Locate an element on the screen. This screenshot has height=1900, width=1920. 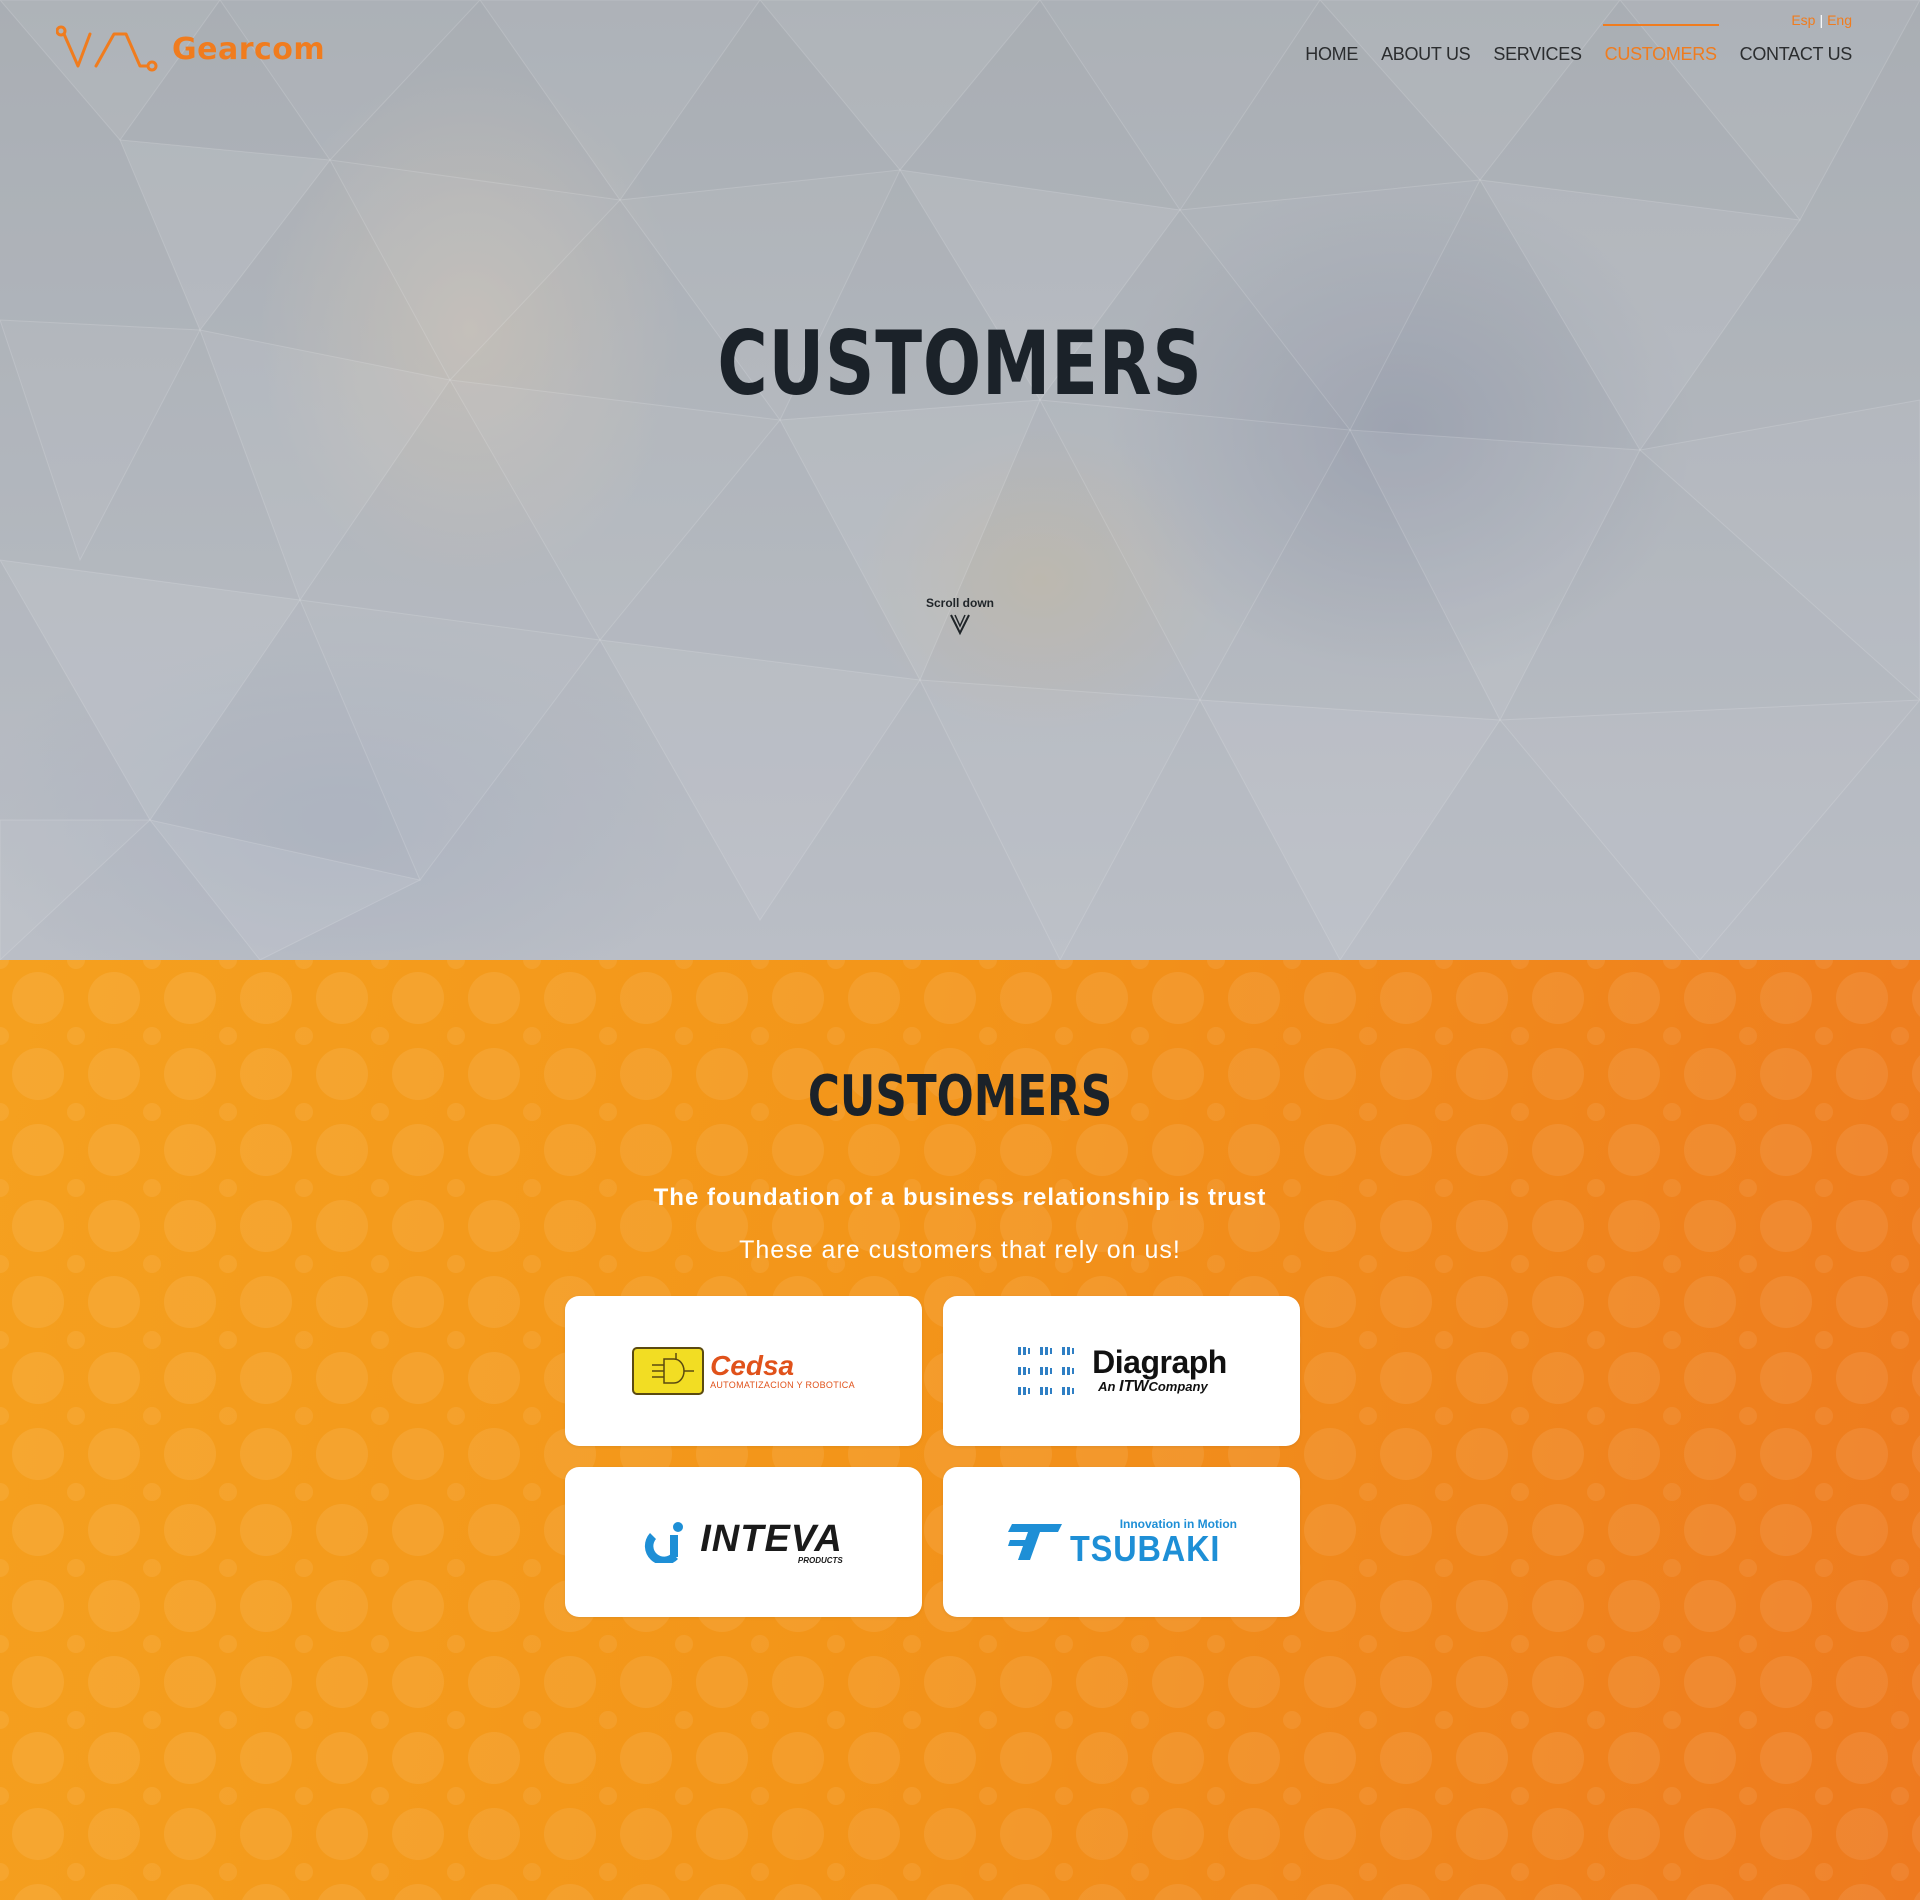
scroll-down-label: Scroll down is located at coordinates (959, 603).